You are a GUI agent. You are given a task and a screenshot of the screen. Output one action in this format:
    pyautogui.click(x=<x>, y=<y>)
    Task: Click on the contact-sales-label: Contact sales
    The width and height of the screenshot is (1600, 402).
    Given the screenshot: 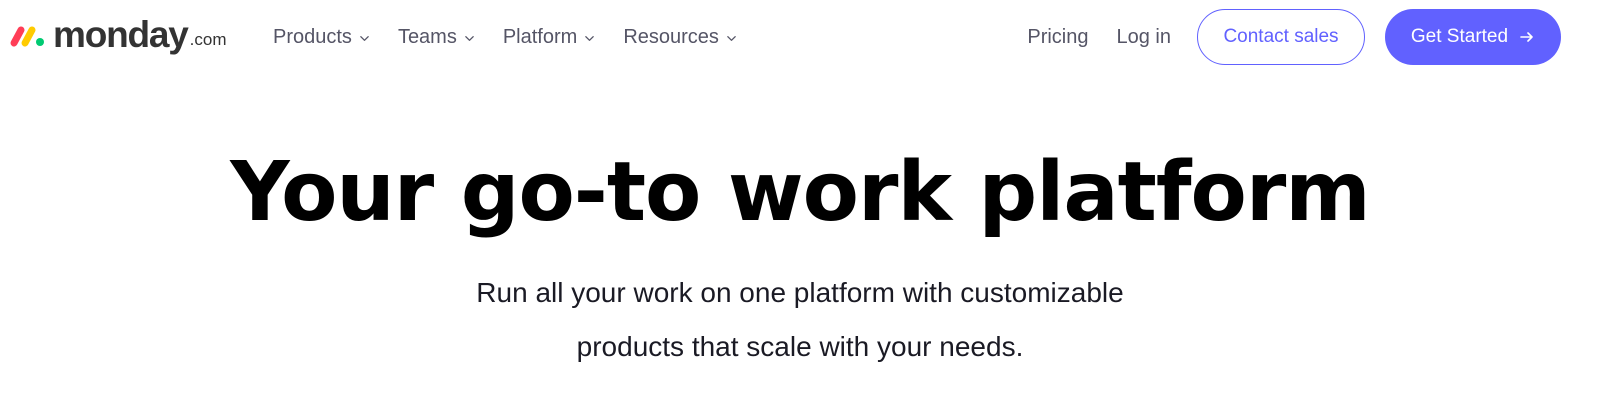 What is the action you would take?
    pyautogui.click(x=1281, y=36)
    